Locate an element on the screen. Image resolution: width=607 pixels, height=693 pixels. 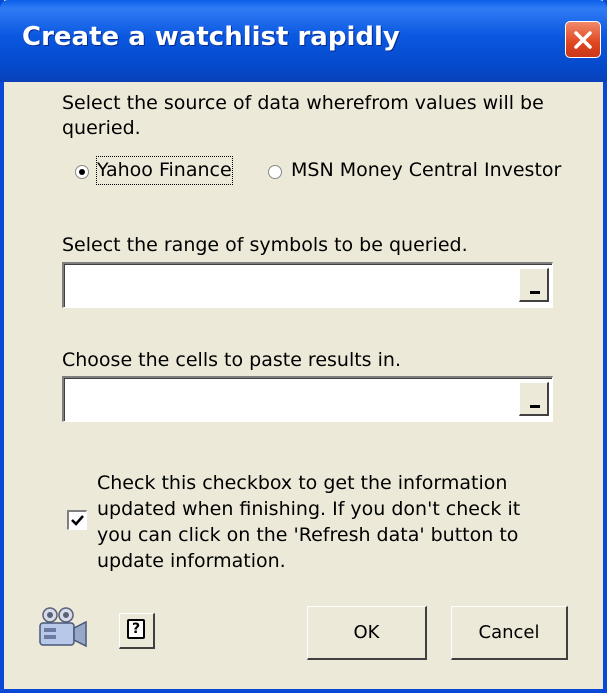
close-button is located at coordinates (583, 39).